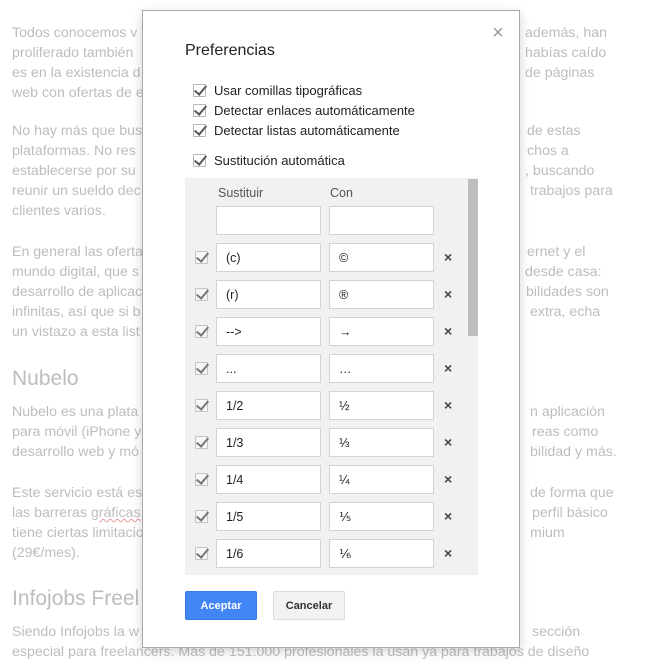  I want to click on article-line: web con ofertas de e, so click(78, 93).